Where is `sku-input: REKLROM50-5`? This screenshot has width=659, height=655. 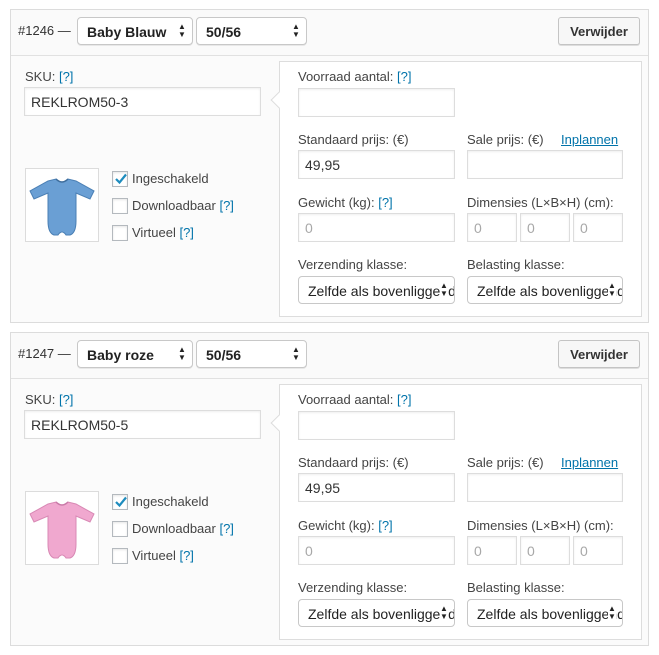 sku-input: REKLROM50-5 is located at coordinates (142, 424).